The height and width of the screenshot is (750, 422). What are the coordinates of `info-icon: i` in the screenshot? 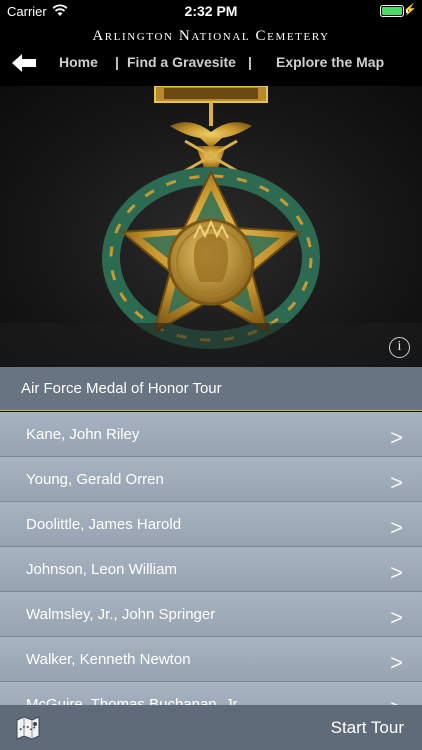 It's located at (399, 347).